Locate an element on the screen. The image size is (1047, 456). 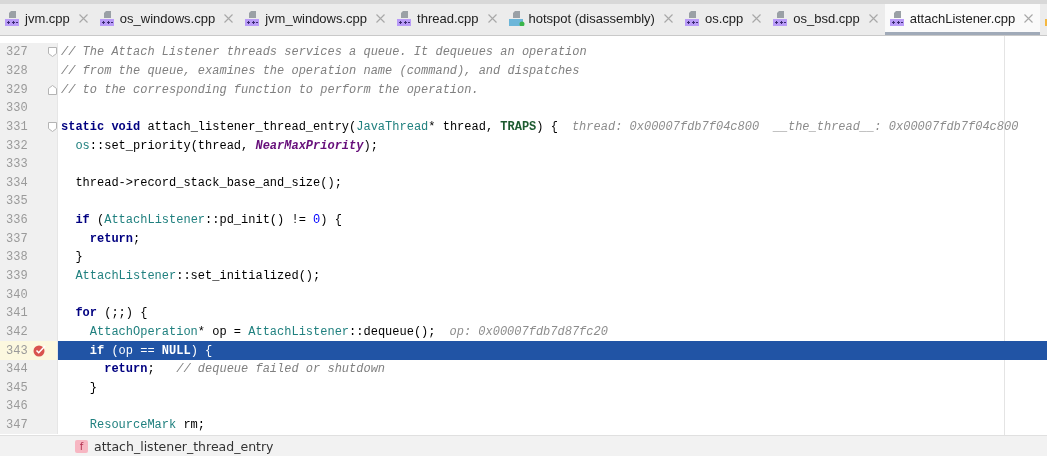
line-number: 347 is located at coordinates (17, 425).